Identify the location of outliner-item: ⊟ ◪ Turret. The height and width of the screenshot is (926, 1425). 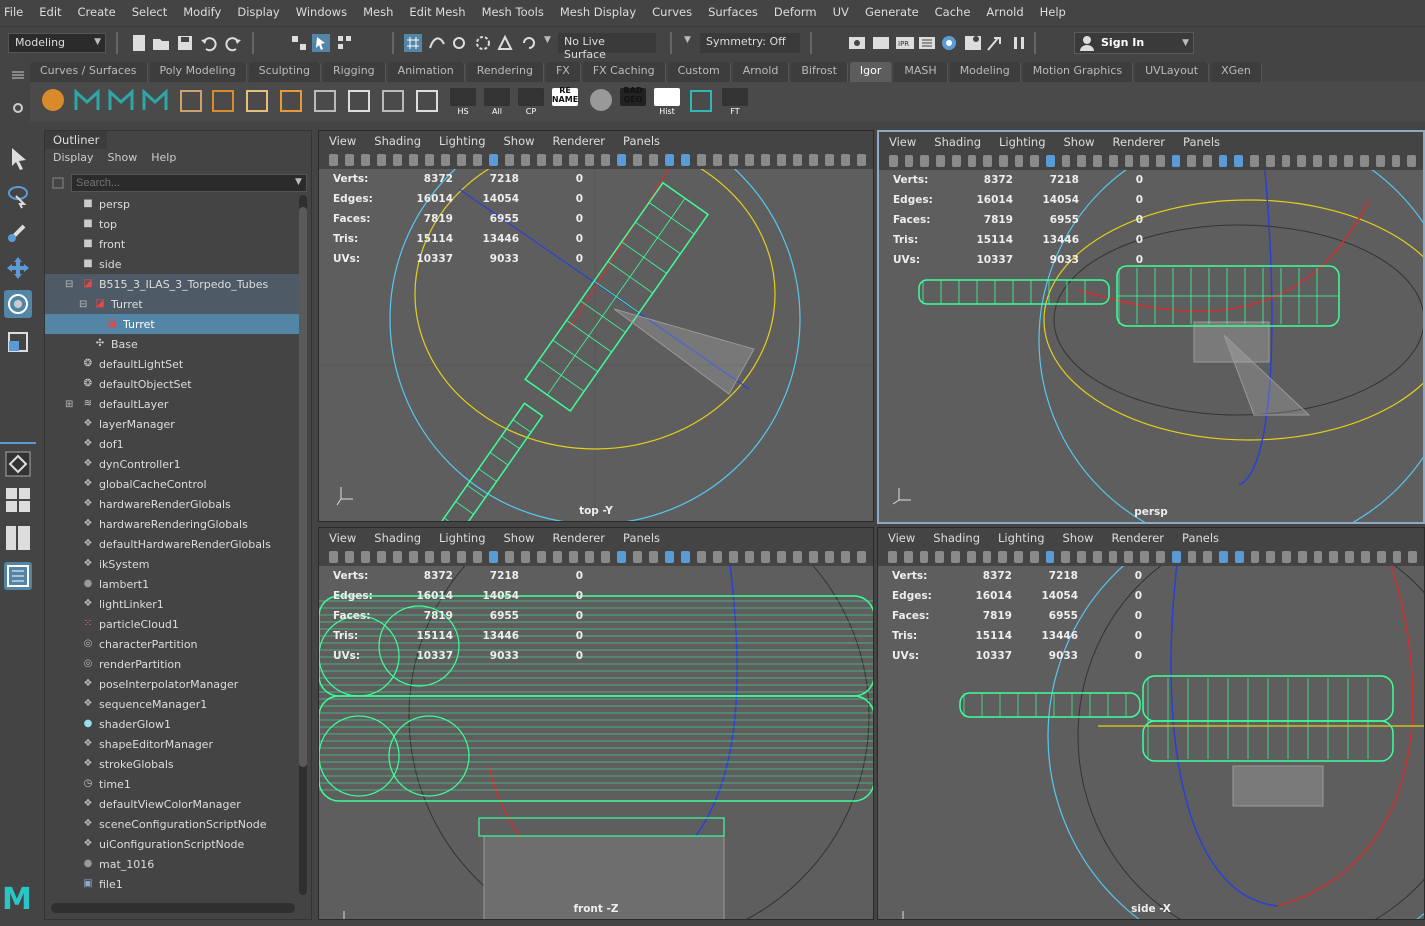
(172, 304).